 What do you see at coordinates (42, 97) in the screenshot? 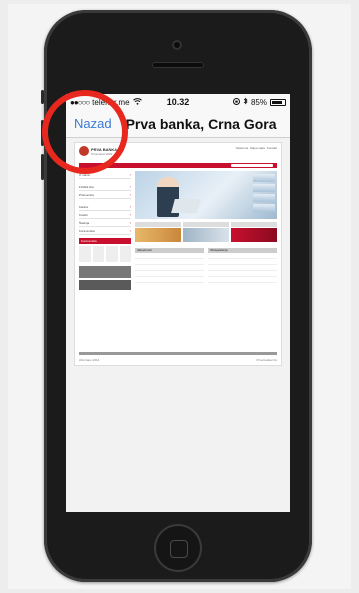
I see `mute-switch` at bounding box center [42, 97].